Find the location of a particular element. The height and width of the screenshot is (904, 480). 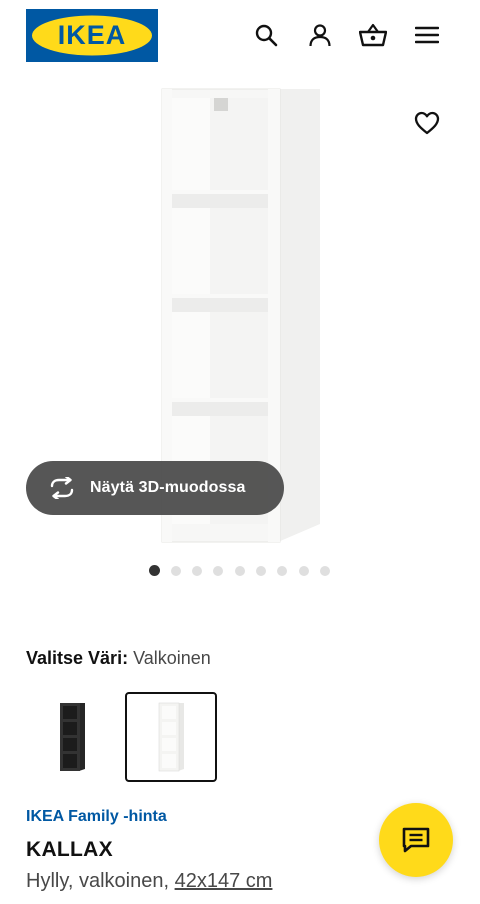

view-3d-button: Näytä 3D-muodossa is located at coordinates (155, 488).